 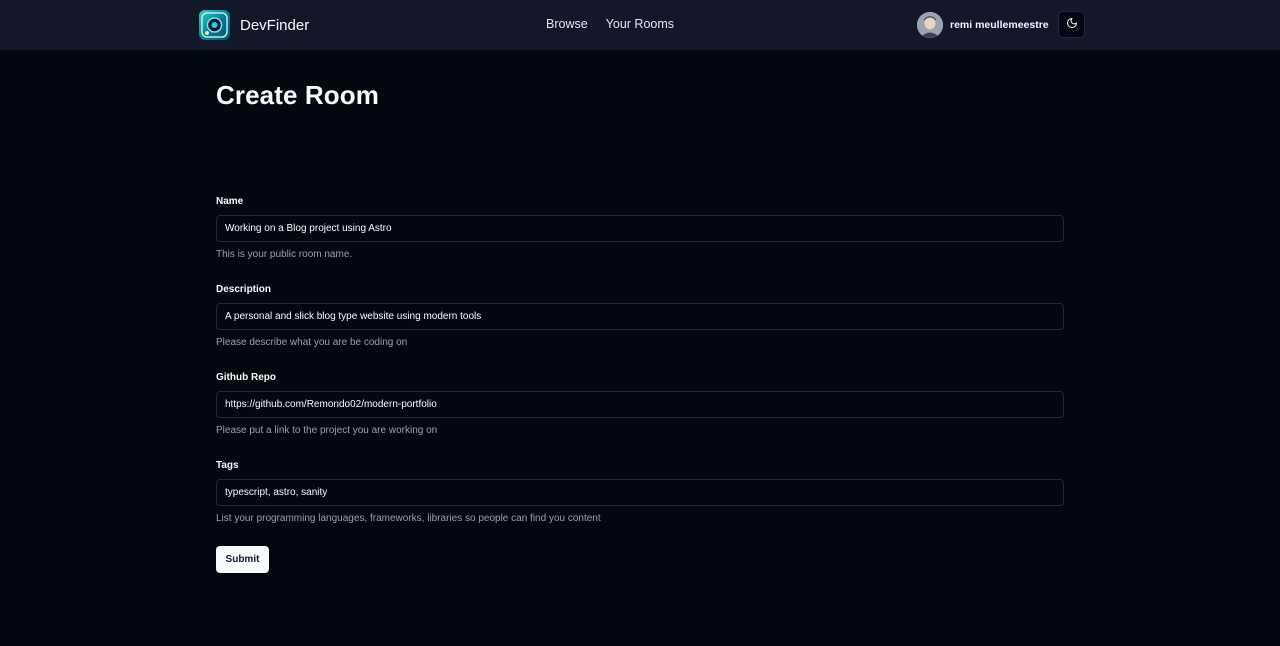 What do you see at coordinates (567, 24) in the screenshot?
I see `nav-link-browse: Browse` at bounding box center [567, 24].